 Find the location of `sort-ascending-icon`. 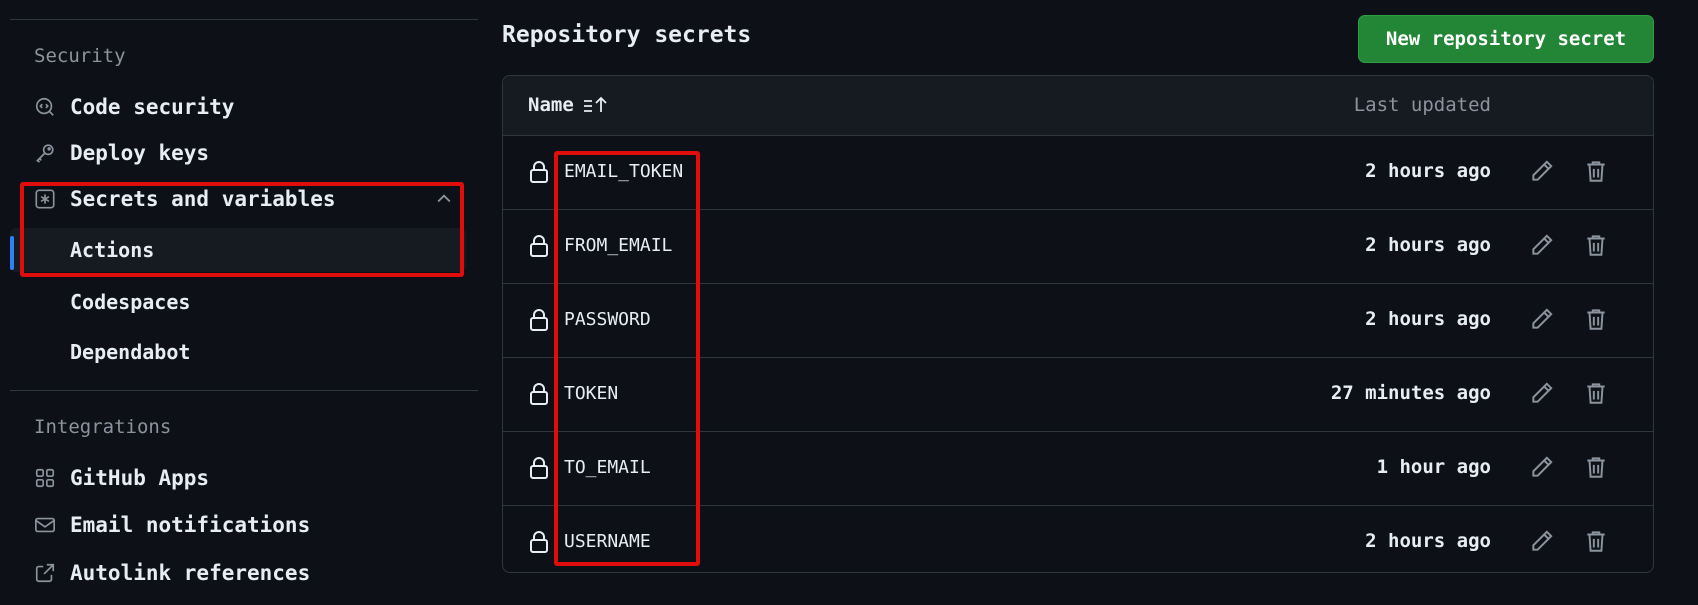

sort-ascending-icon is located at coordinates (595, 104).